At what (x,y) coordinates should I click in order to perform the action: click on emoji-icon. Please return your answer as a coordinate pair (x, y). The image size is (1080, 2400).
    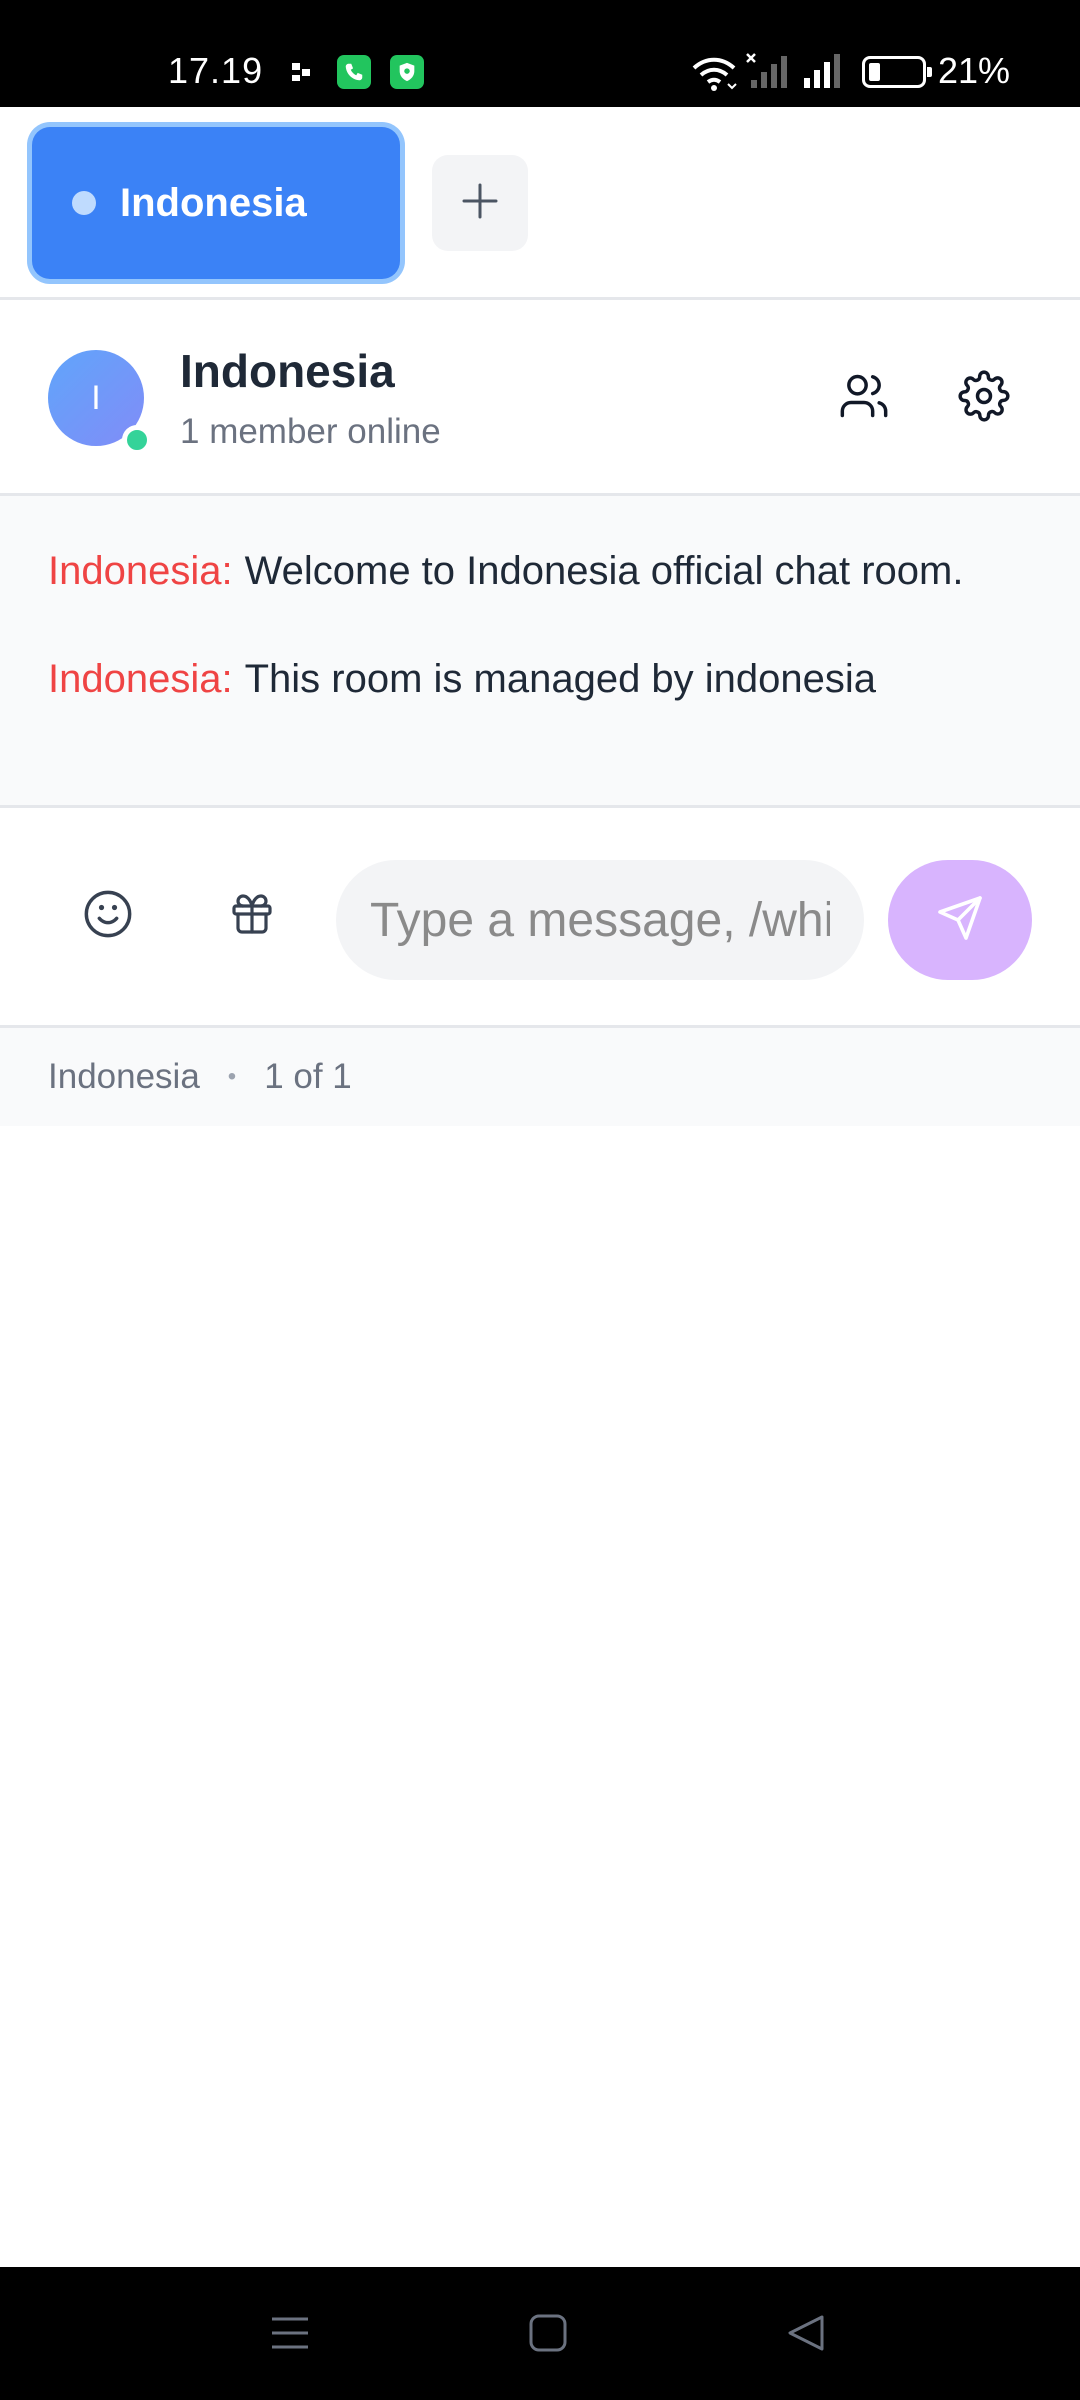
    Looking at the image, I should click on (108, 916).